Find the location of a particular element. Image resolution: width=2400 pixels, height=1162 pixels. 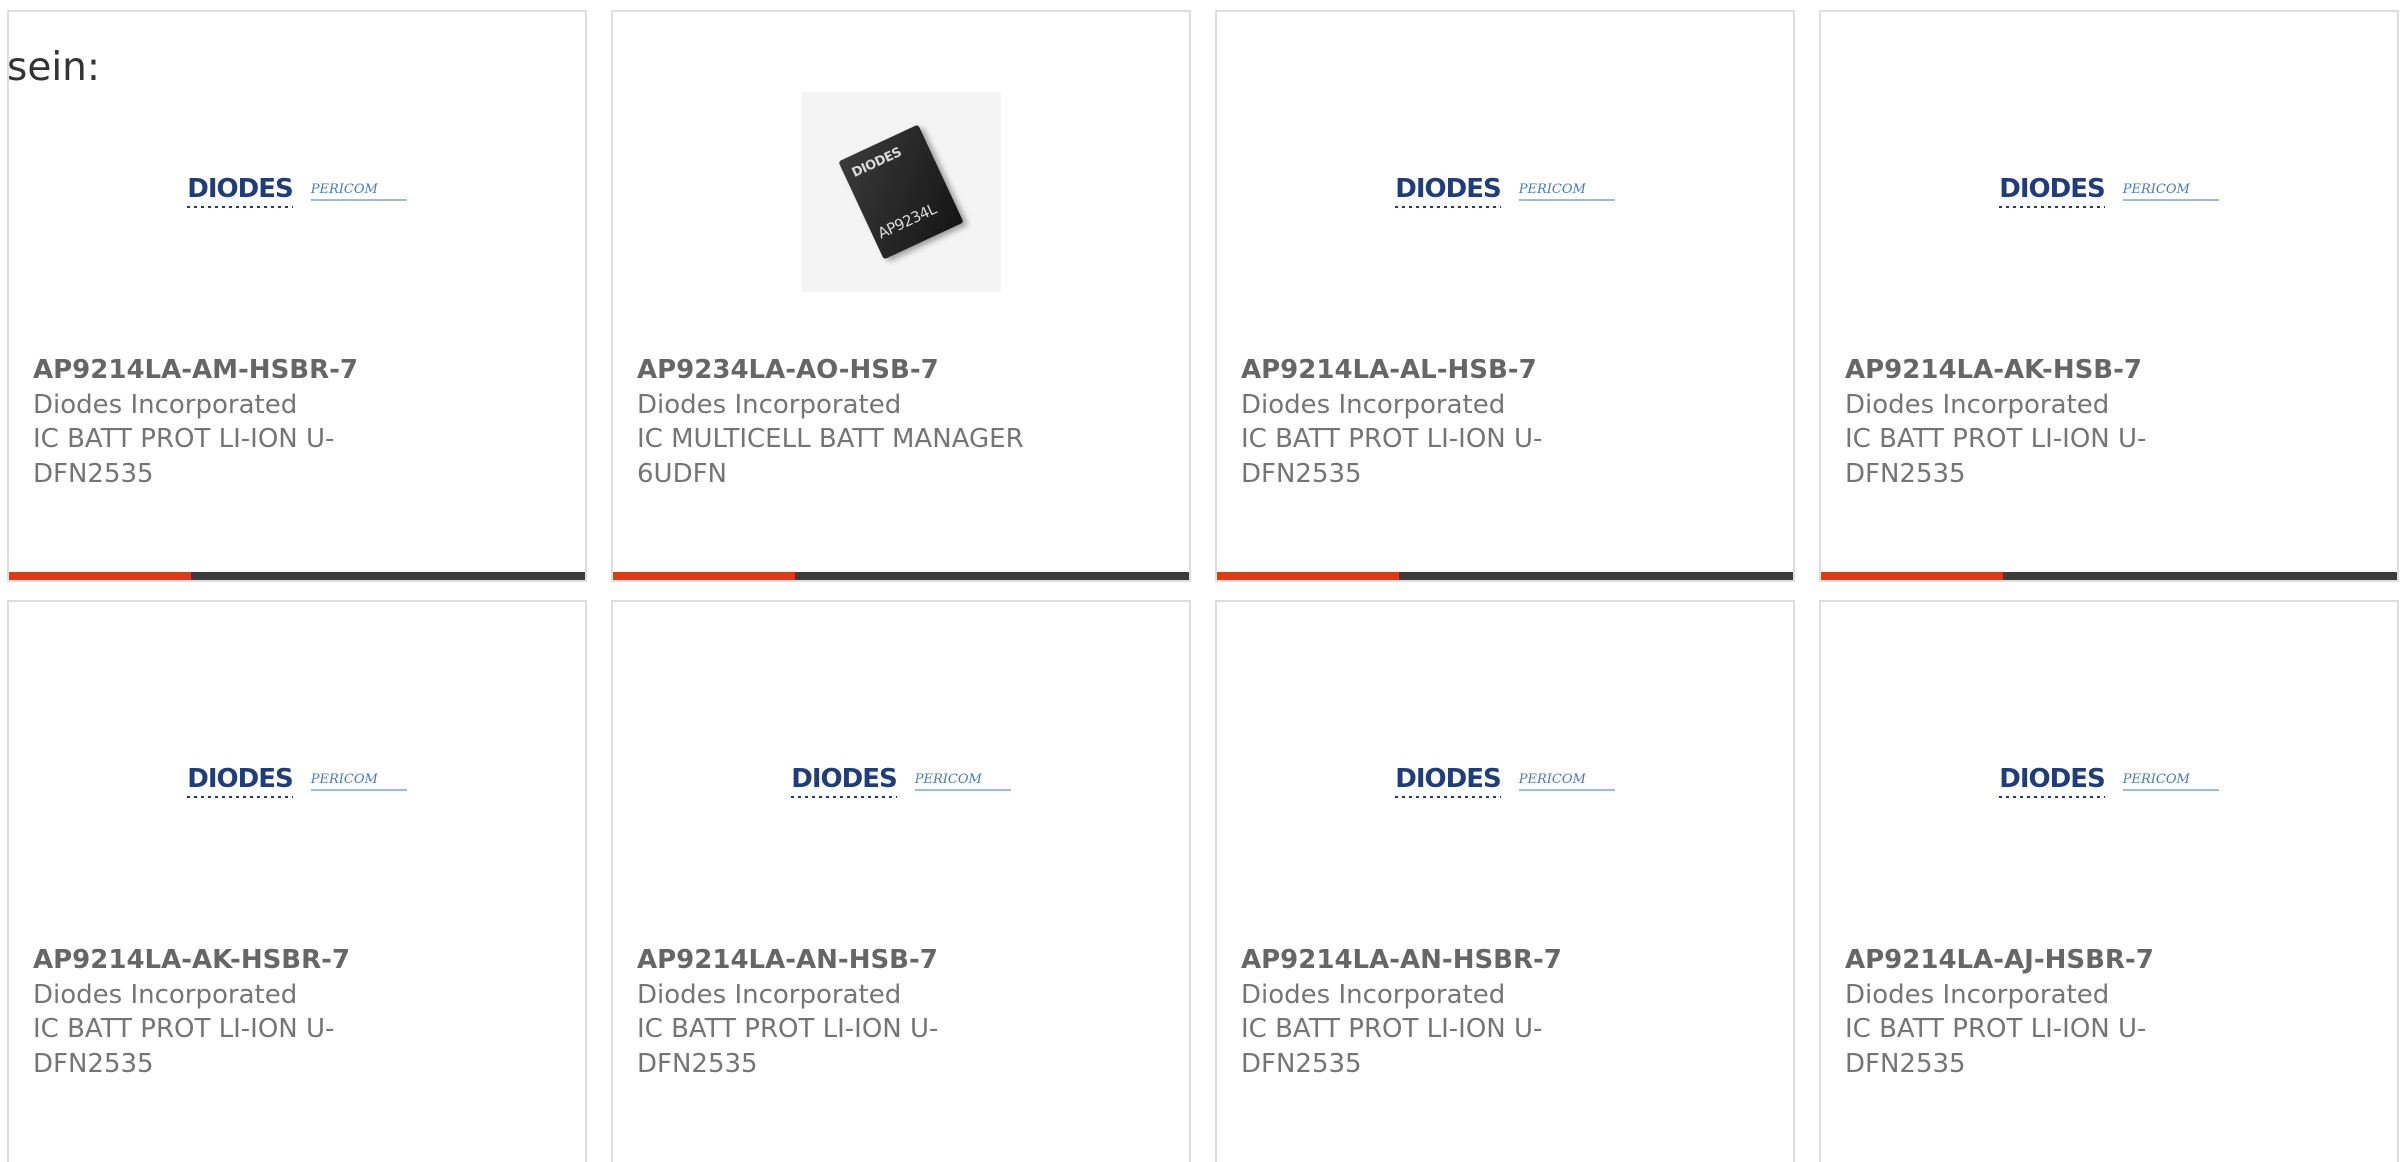

part-number: AP9214LA-AN-HSBR-7 is located at coordinates (1451, 960).